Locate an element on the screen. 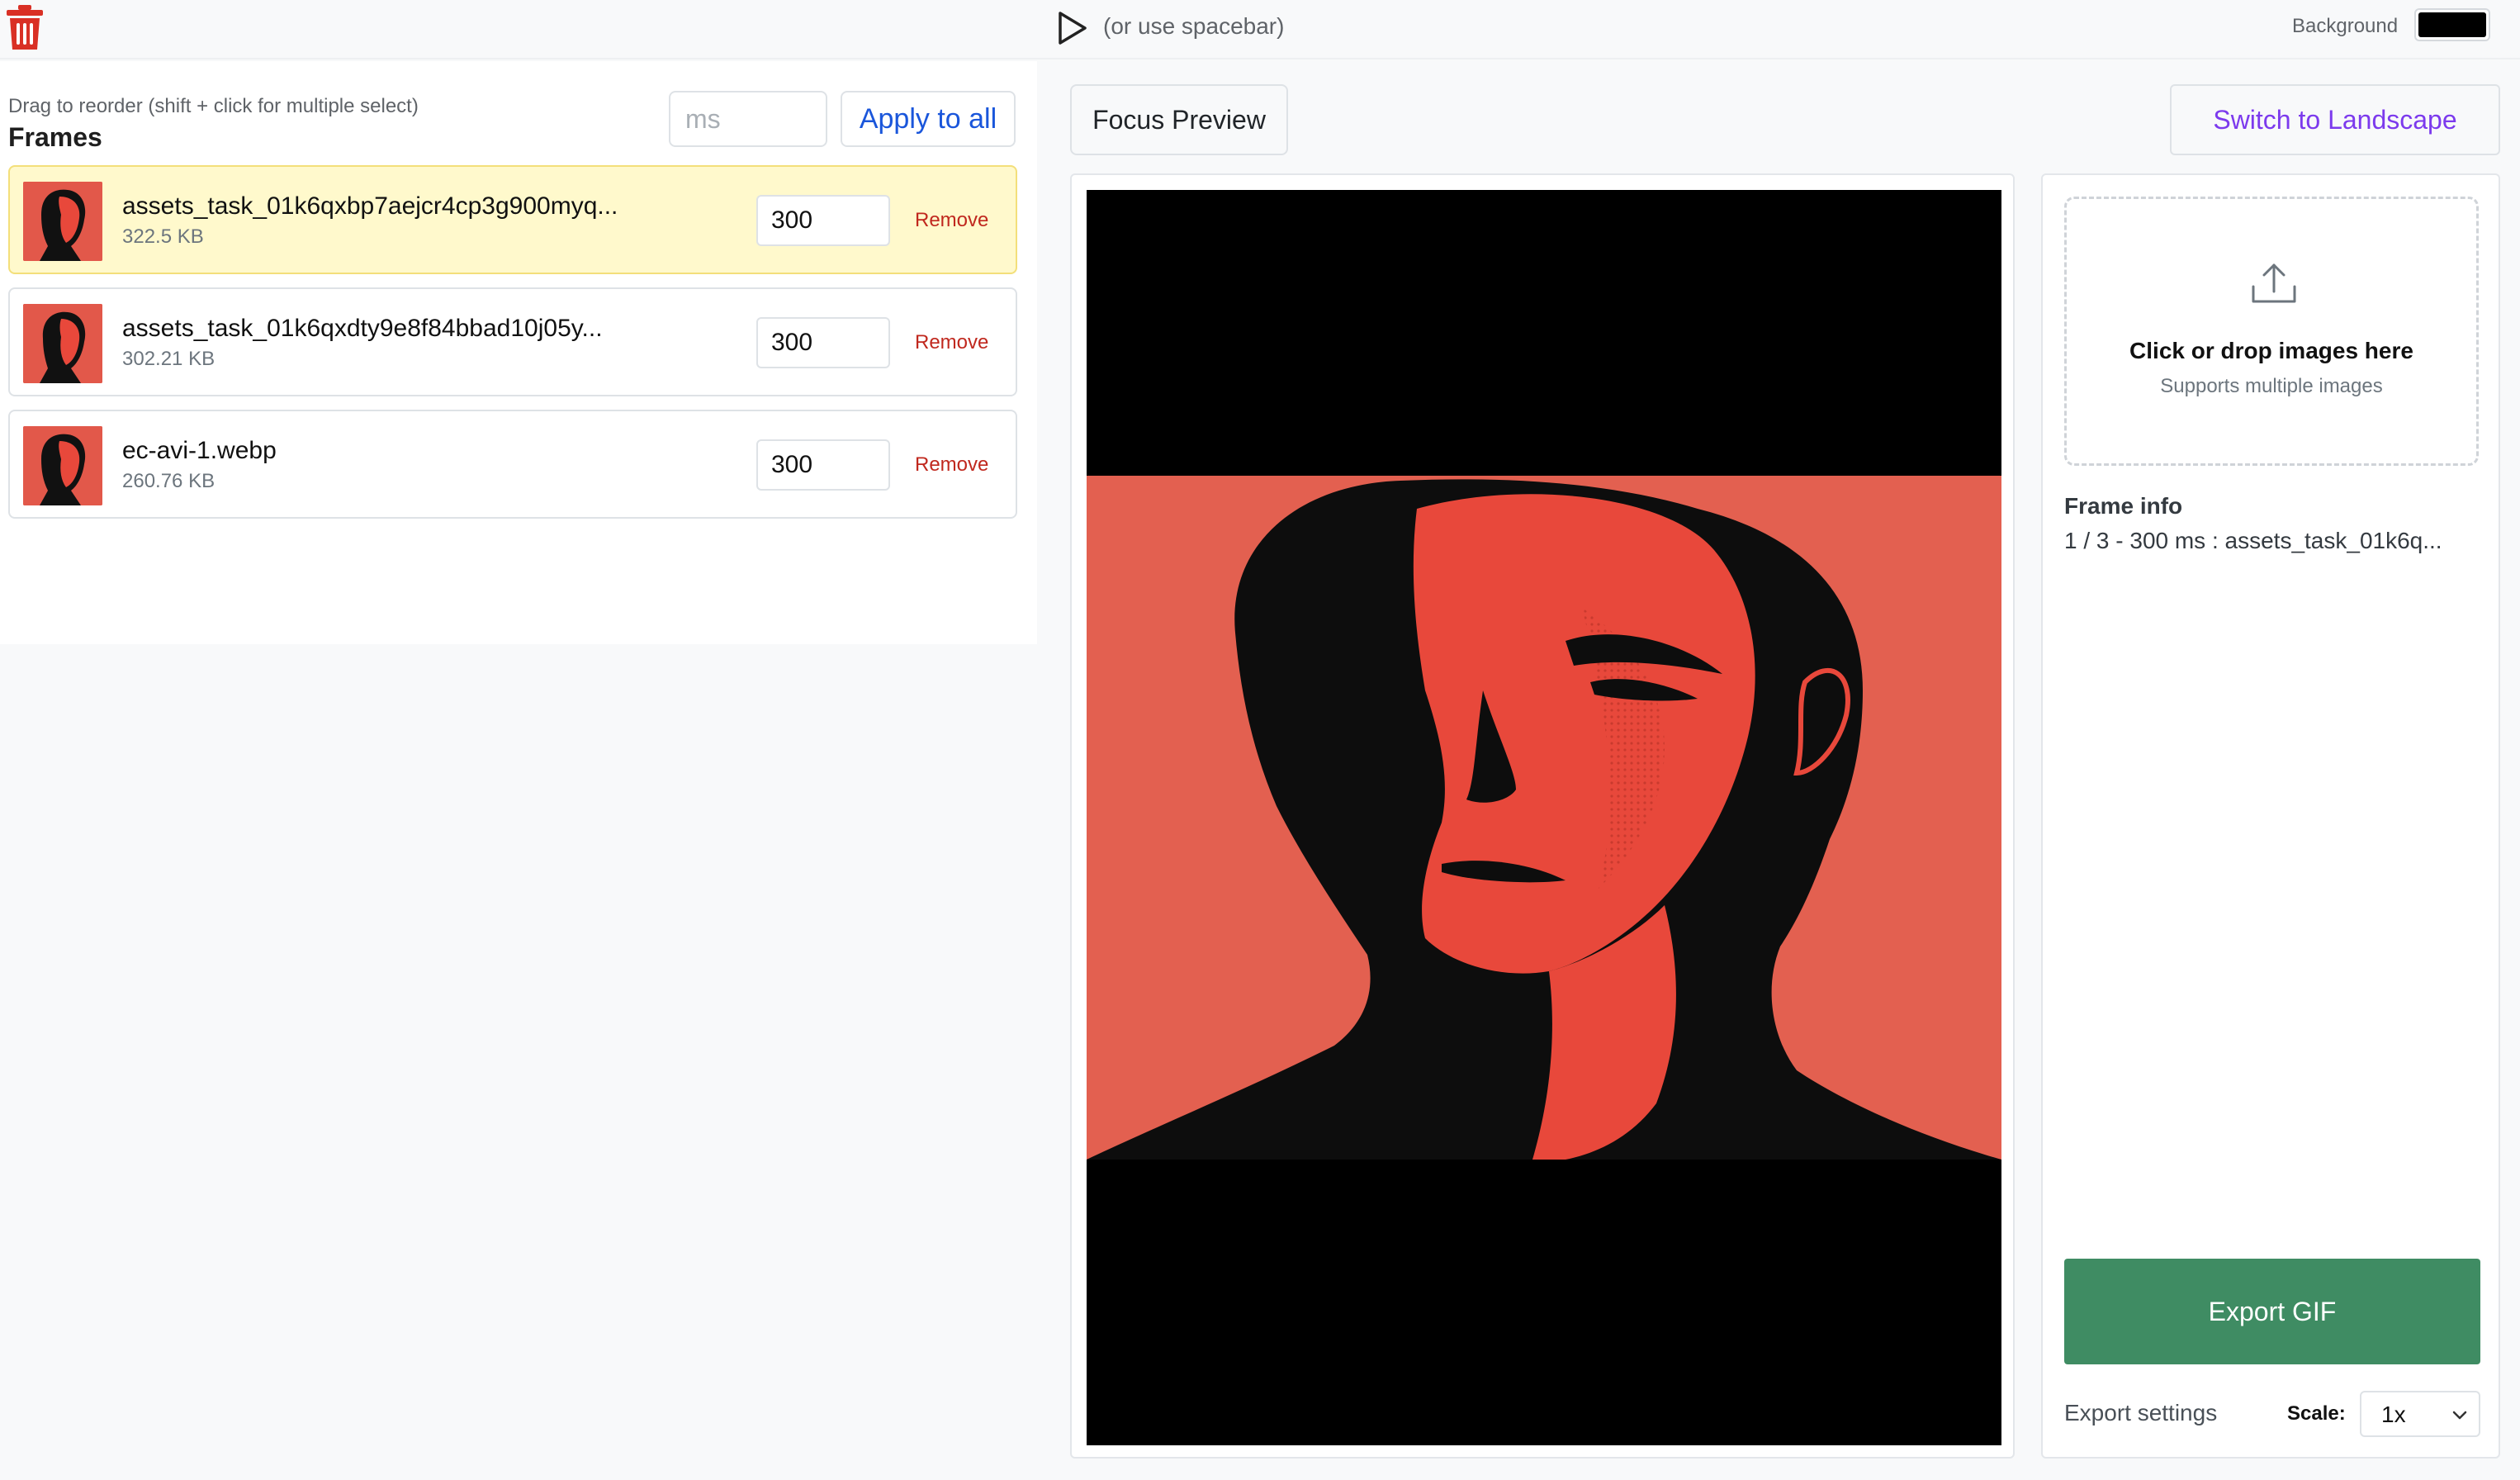 The width and height of the screenshot is (2520, 1480). scale-select: 1x is located at coordinates (2420, 1414).